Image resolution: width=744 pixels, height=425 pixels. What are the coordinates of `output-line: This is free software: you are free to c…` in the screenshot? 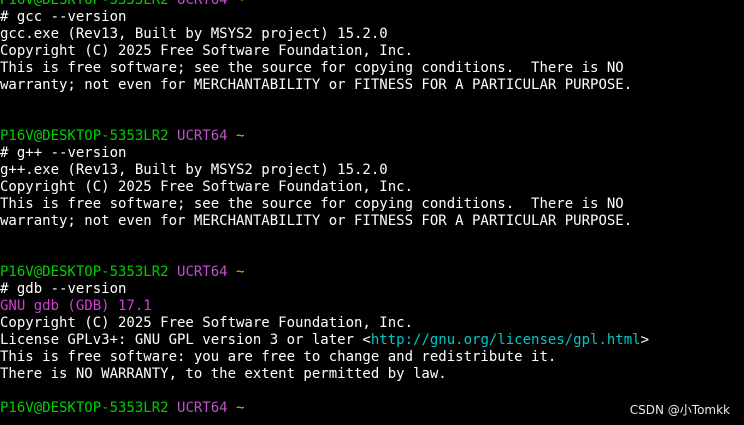 It's located at (278, 357).